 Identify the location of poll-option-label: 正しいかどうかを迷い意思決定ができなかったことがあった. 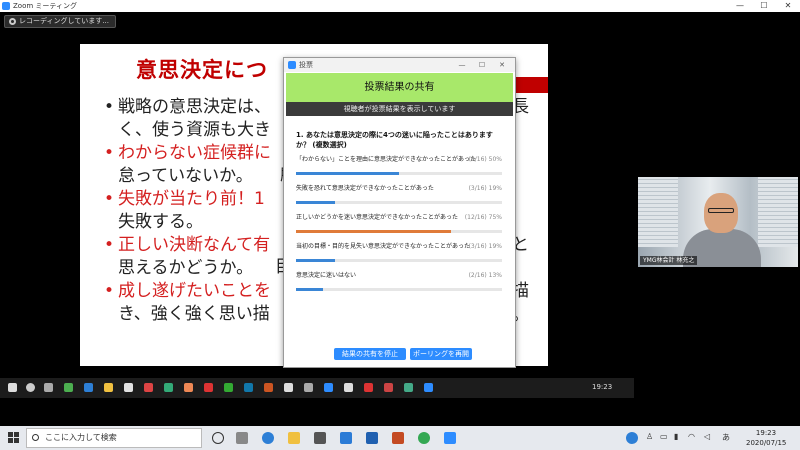
(377, 217).